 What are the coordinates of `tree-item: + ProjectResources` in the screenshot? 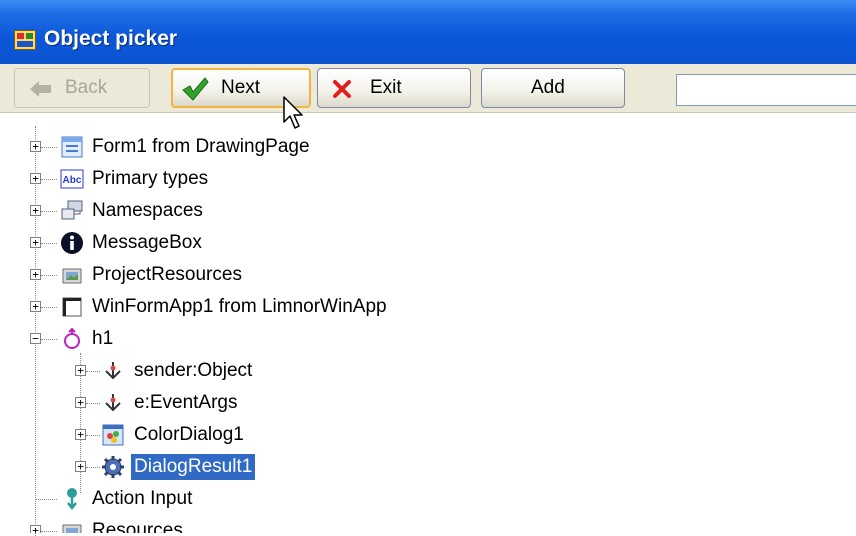 It's located at (428, 275).